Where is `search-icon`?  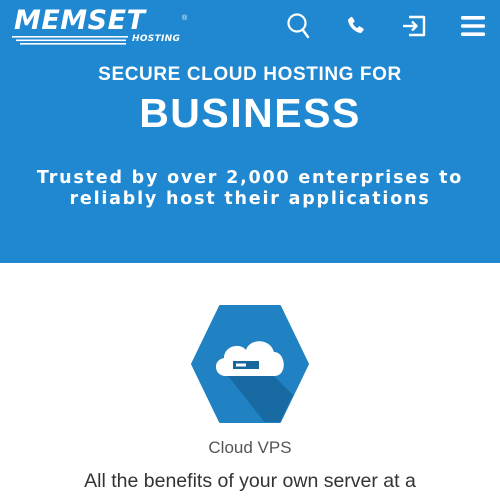
search-icon is located at coordinates (298, 26).